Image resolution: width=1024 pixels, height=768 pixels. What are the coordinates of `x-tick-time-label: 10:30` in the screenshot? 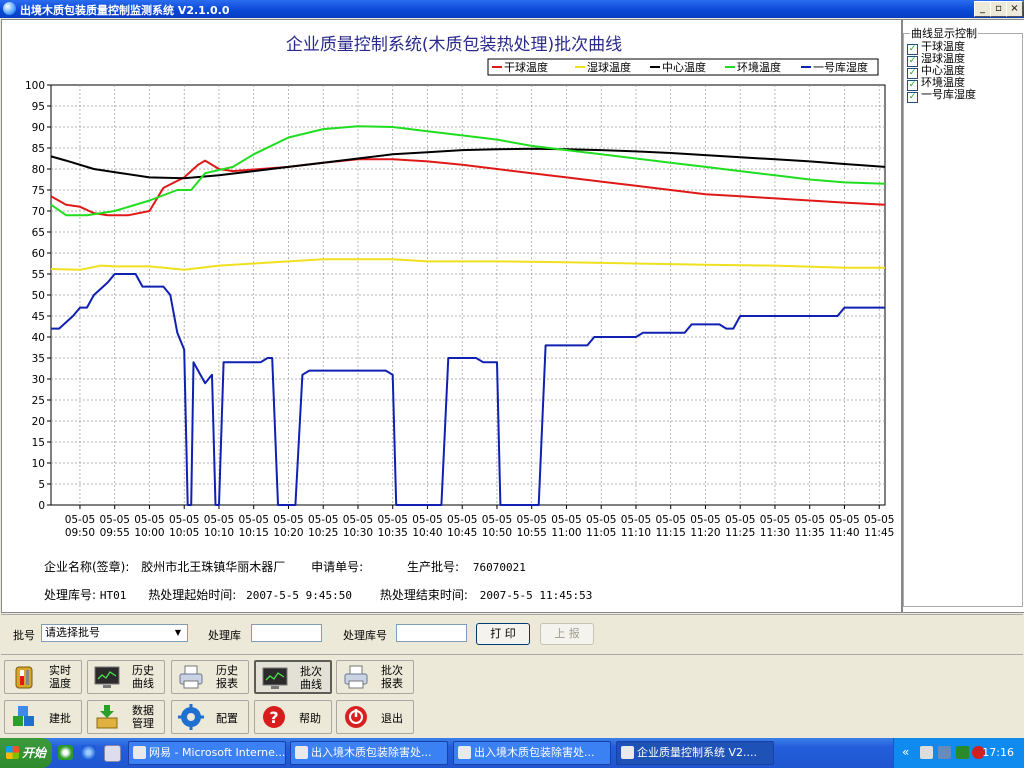 It's located at (358, 533).